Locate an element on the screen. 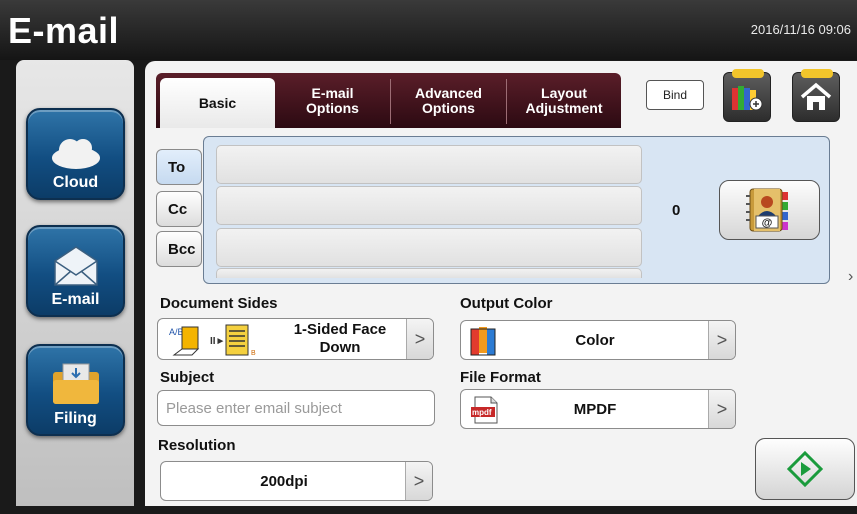  resolution-value: 200dpi is located at coordinates (284, 481).